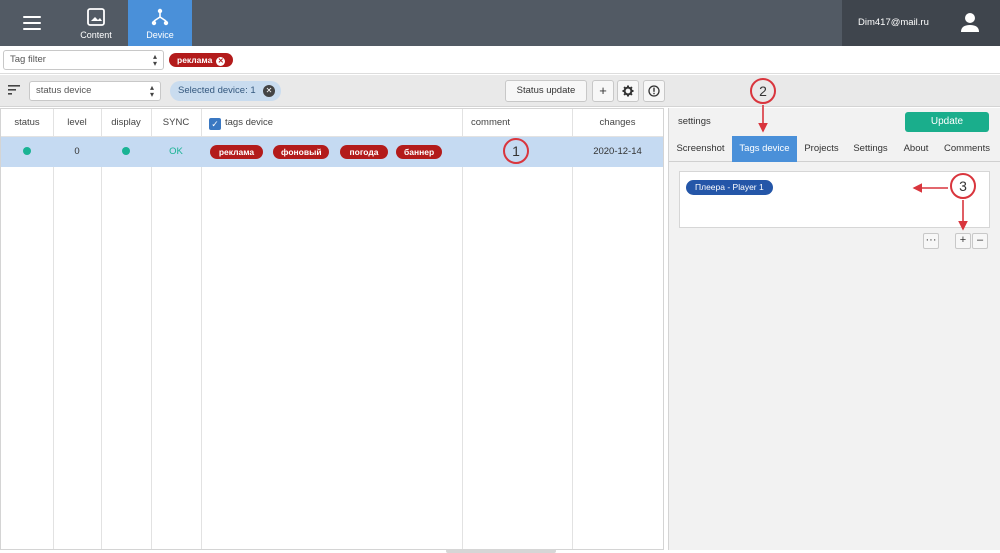 This screenshot has width=1000, height=553. Describe the element at coordinates (546, 91) in the screenshot. I see `status-update-button: Status update` at that location.